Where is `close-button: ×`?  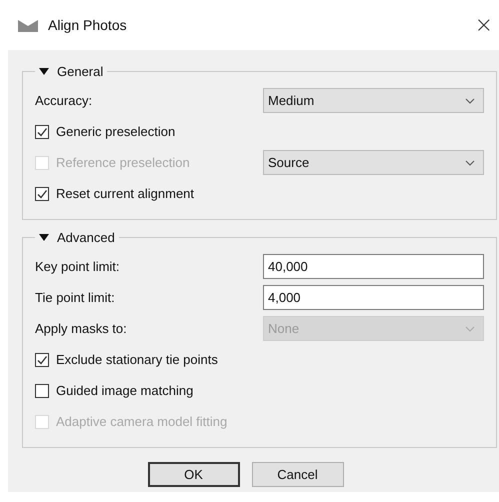
close-button: × is located at coordinates (483, 25).